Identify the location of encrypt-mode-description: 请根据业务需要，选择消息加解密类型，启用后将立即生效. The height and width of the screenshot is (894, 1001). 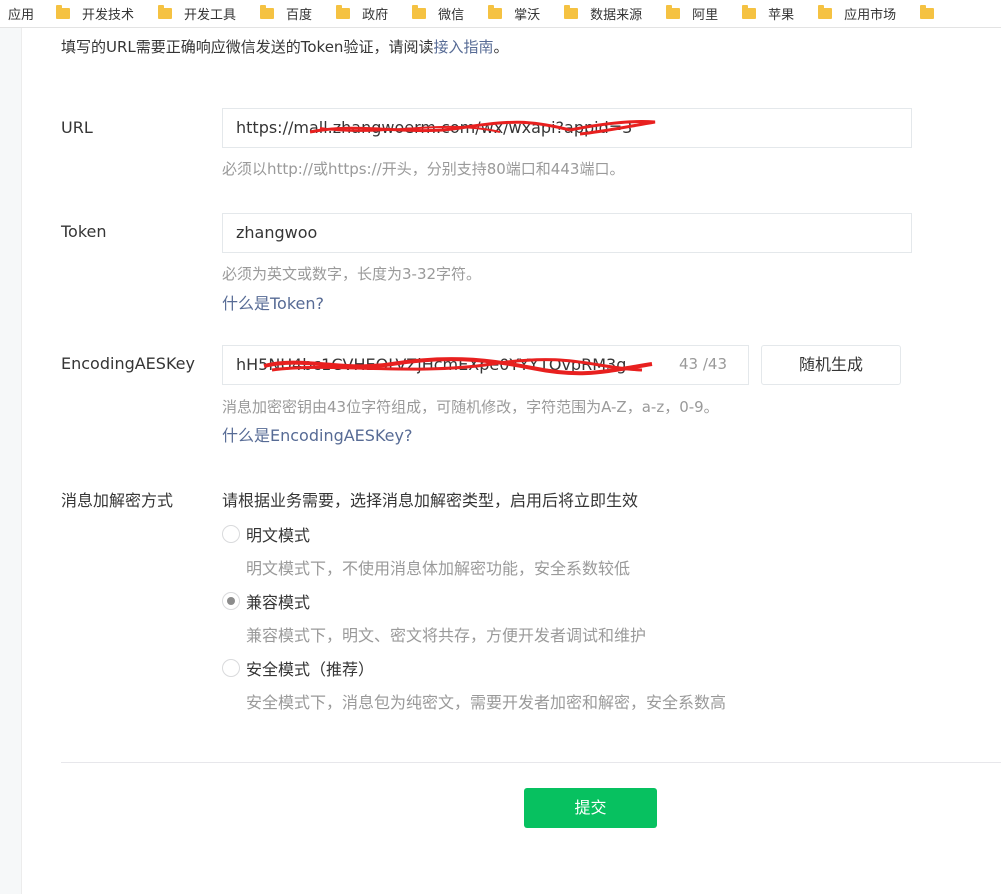
(430, 500).